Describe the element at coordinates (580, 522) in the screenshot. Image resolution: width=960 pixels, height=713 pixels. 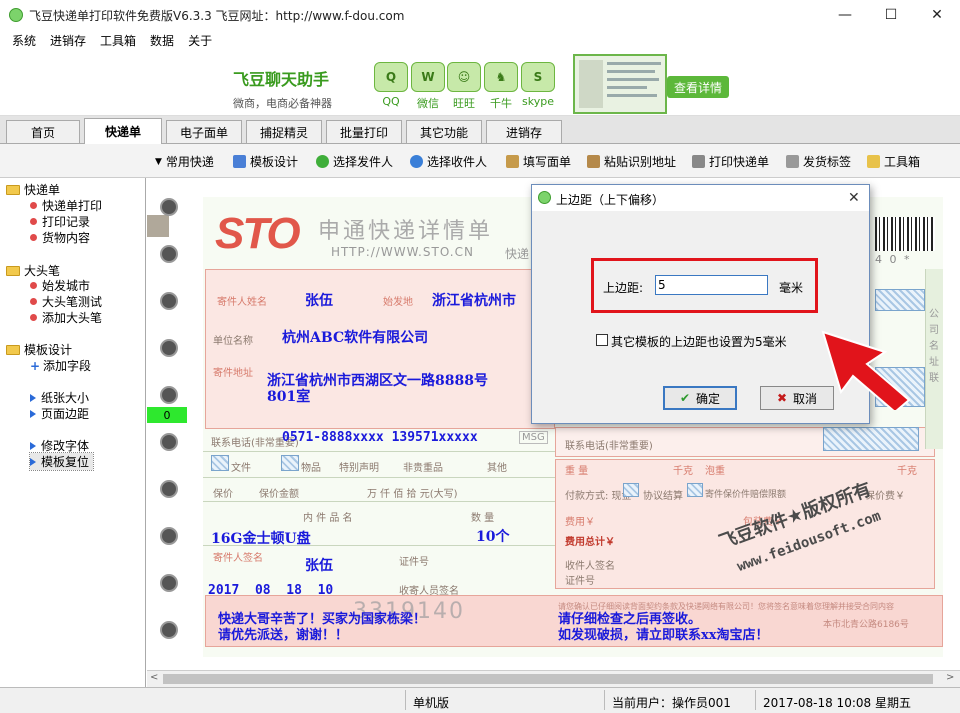
I see `label-fee: 费用￥` at that location.